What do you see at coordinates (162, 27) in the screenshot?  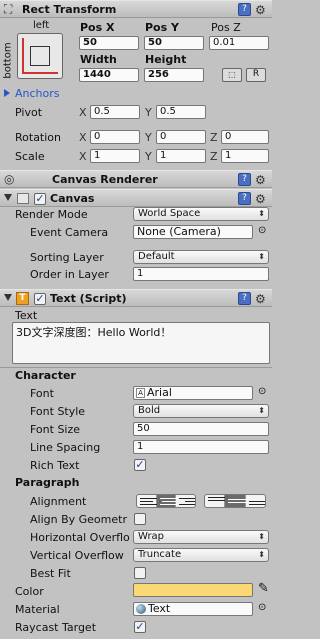 I see `pos-y-label: Pos Y` at bounding box center [162, 27].